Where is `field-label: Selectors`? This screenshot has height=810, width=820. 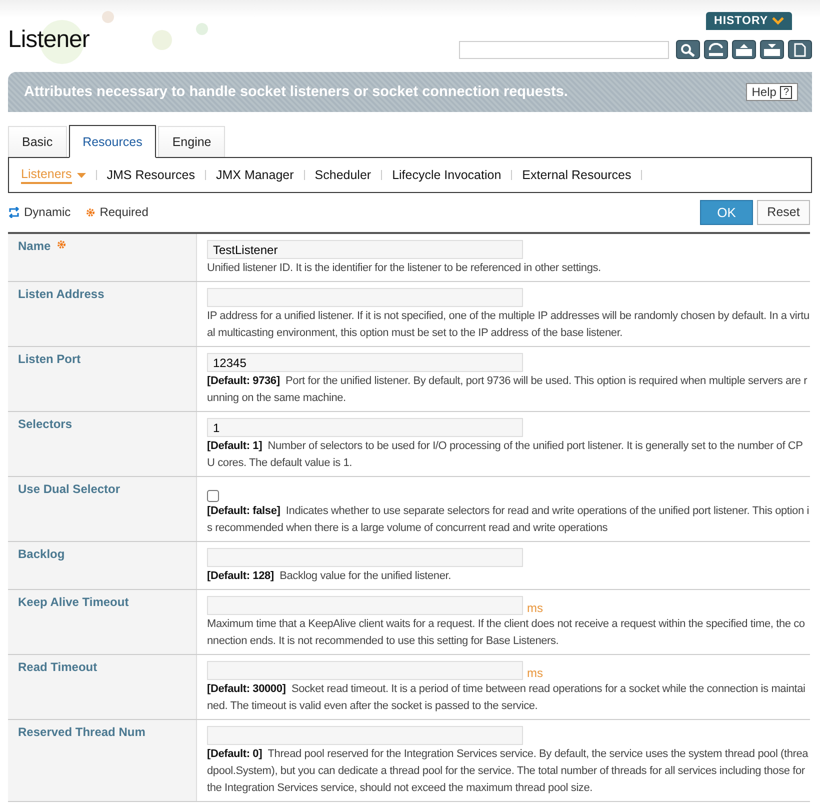
field-label: Selectors is located at coordinates (45, 424).